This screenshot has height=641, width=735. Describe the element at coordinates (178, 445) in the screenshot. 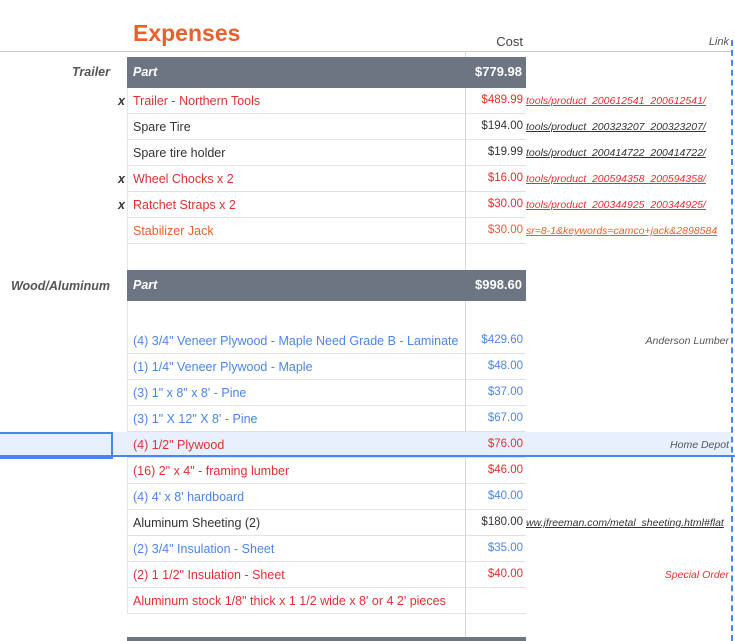

I see `part-name-cell: (4) 1/2" Plywood` at that location.